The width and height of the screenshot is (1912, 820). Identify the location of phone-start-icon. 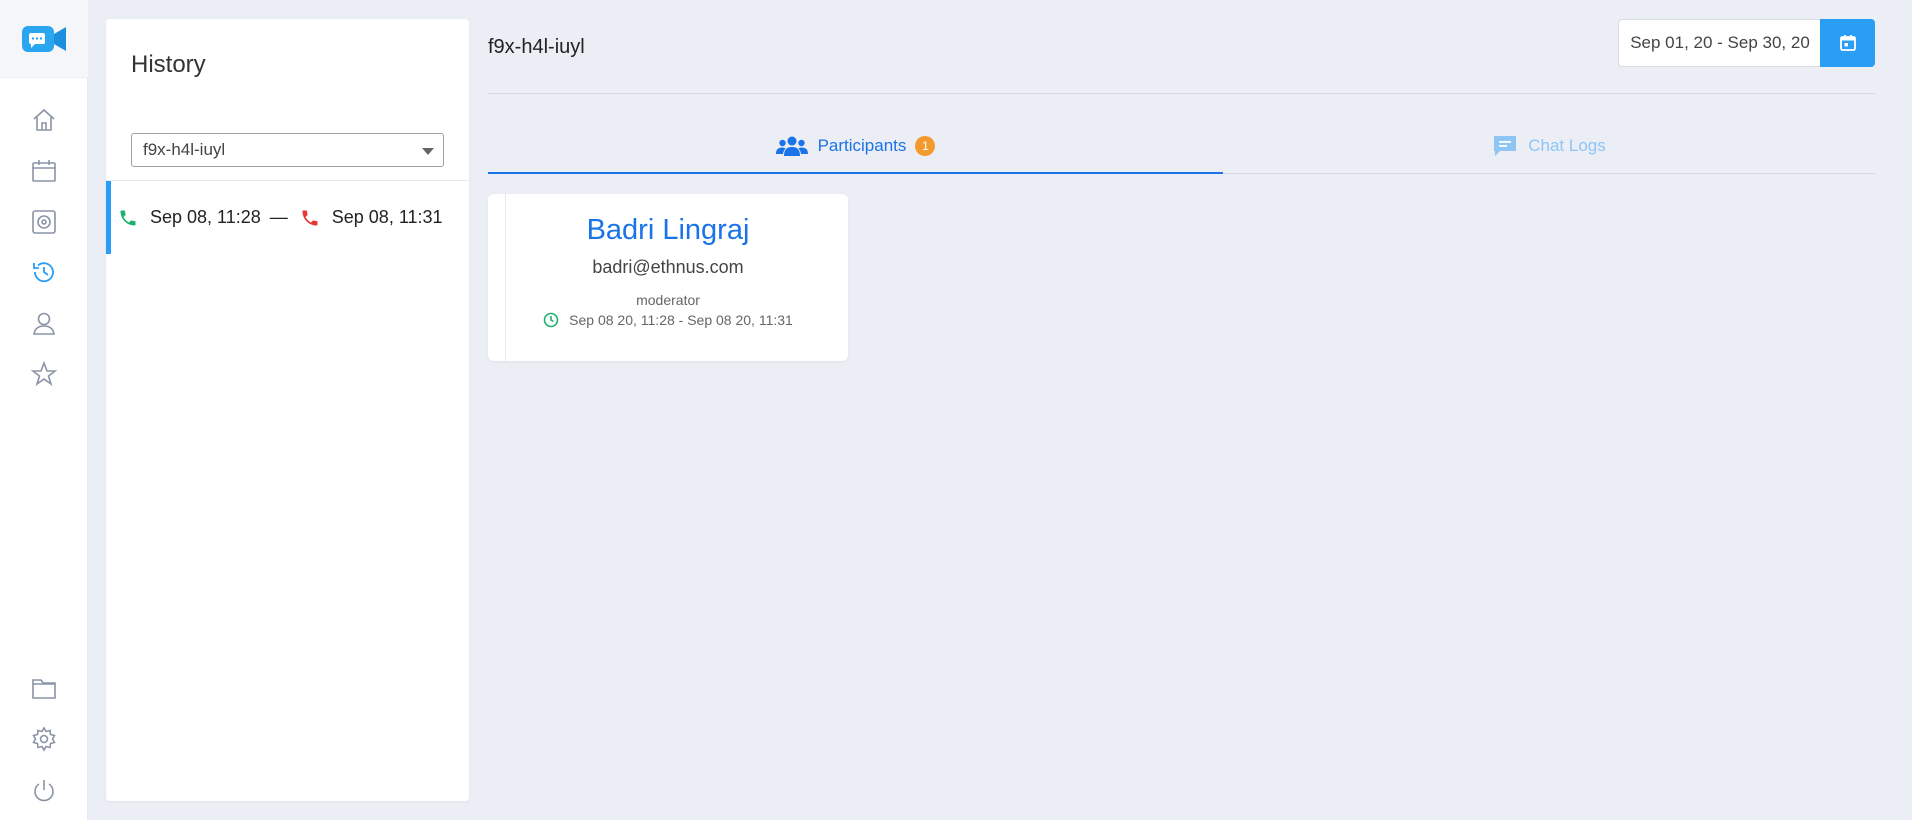
(128, 217).